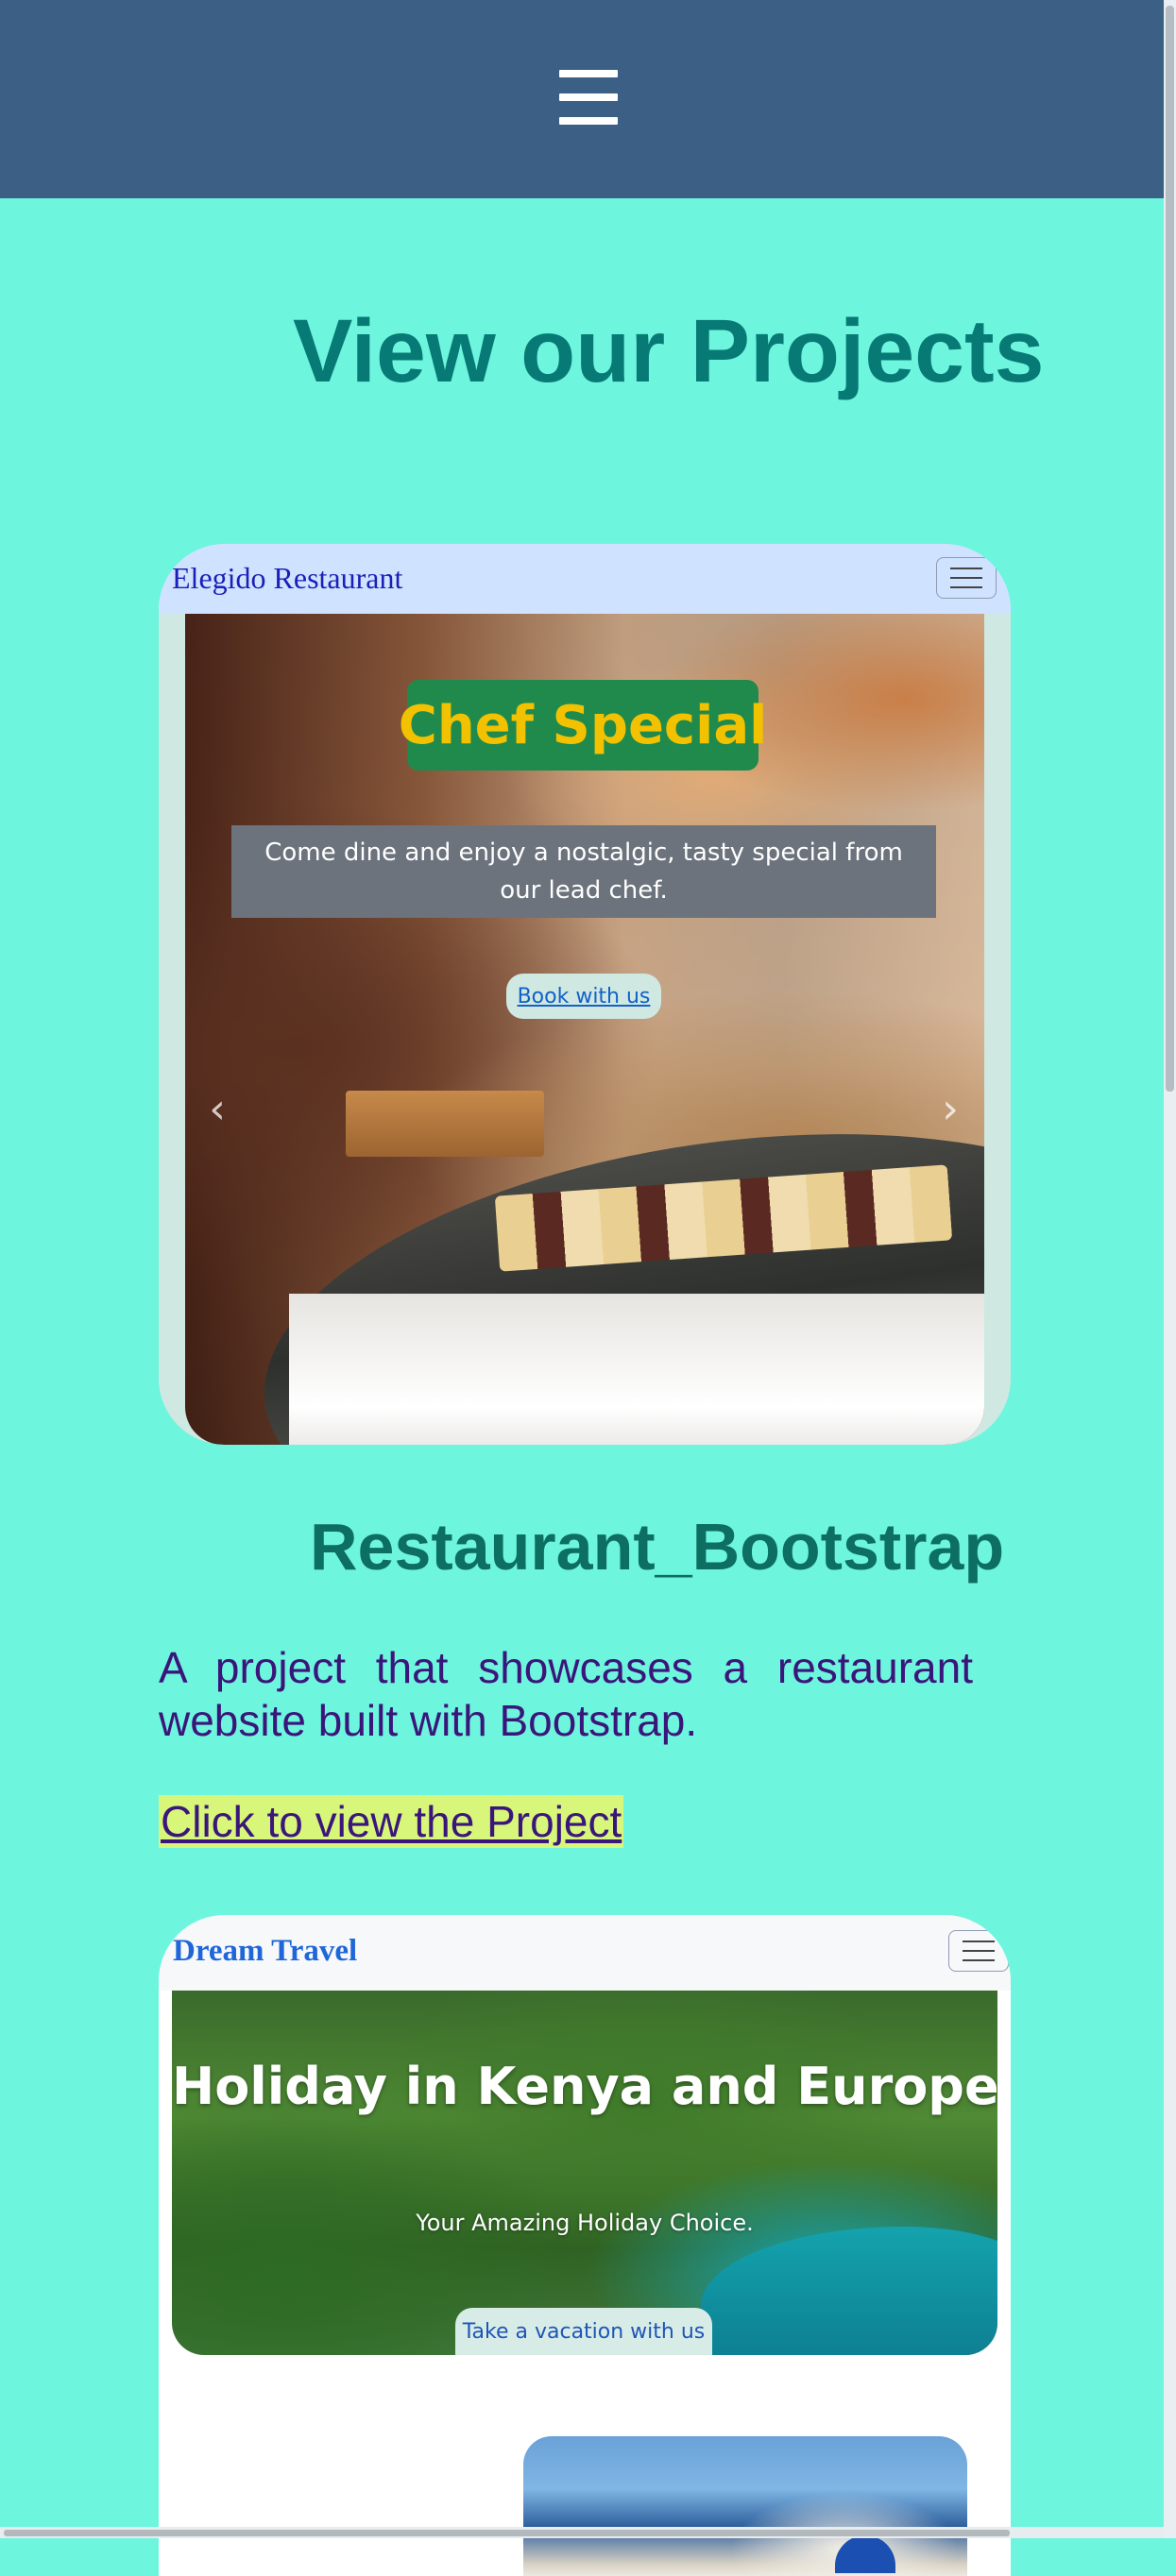  I want to click on chevron-right-icon: ›, so click(950, 1109).